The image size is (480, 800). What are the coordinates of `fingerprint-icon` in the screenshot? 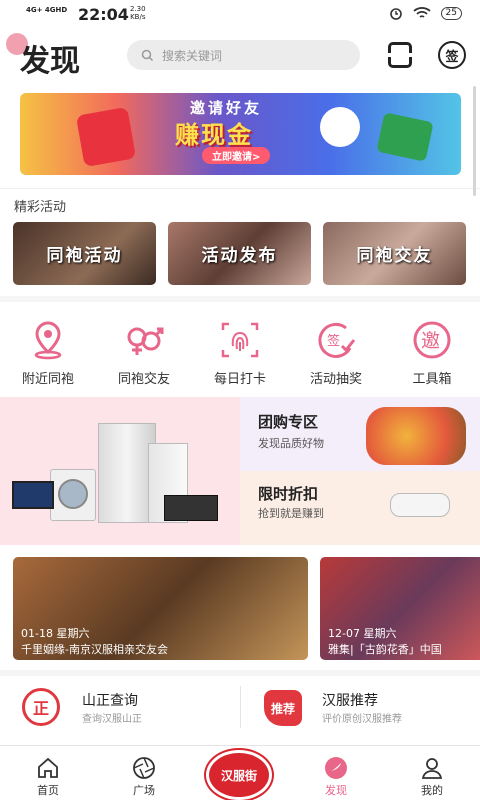 It's located at (240, 340).